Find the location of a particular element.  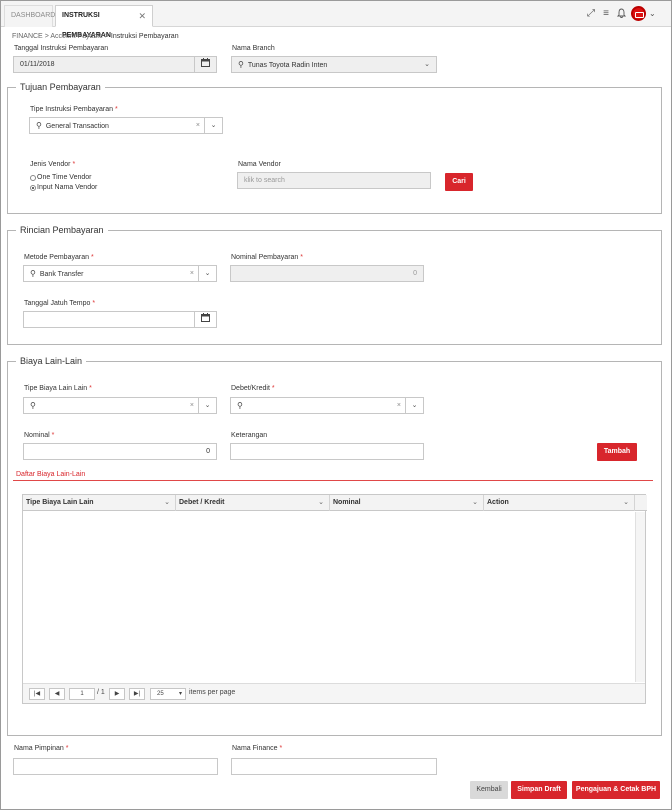

debet-kredit-label: Debet/Kredit * is located at coordinates (253, 388).